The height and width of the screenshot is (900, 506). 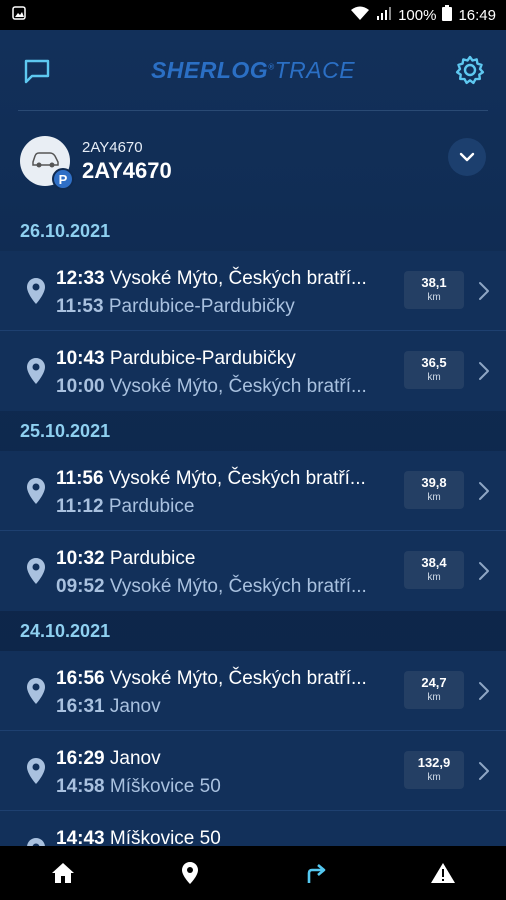 I want to click on arrival-line: 10:43 Pardubice-Pardubičky, so click(x=226, y=359).